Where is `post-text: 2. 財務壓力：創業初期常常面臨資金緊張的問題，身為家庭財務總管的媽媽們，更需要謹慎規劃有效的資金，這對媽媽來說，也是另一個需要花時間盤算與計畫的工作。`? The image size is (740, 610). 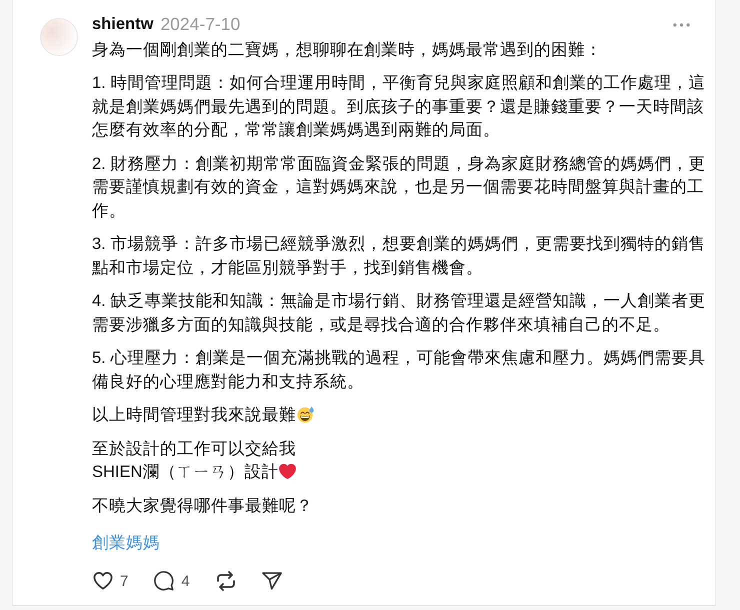
post-text: 2. 財務壓力：創業初期常常面臨資金緊張的問題，身為家庭財務總管的媽媽們，更需要謹慎規劃有效的資金，這對媽媽來說，也是另一個需要花時間盤算與計畫的工作。 is located at coordinates (399, 187).